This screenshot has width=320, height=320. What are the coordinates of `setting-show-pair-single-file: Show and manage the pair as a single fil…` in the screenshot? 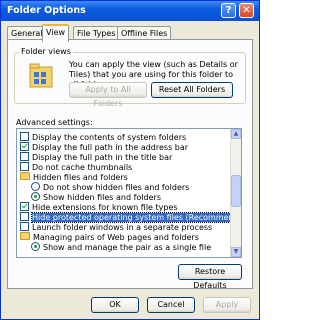 It's located at (121, 247).